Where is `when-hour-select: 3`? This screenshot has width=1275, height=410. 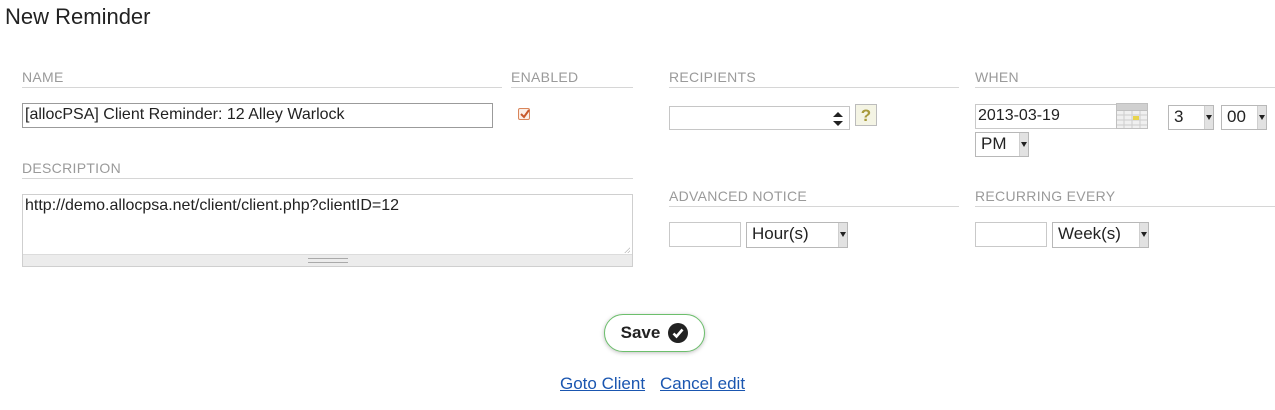
when-hour-select: 3 is located at coordinates (1191, 117).